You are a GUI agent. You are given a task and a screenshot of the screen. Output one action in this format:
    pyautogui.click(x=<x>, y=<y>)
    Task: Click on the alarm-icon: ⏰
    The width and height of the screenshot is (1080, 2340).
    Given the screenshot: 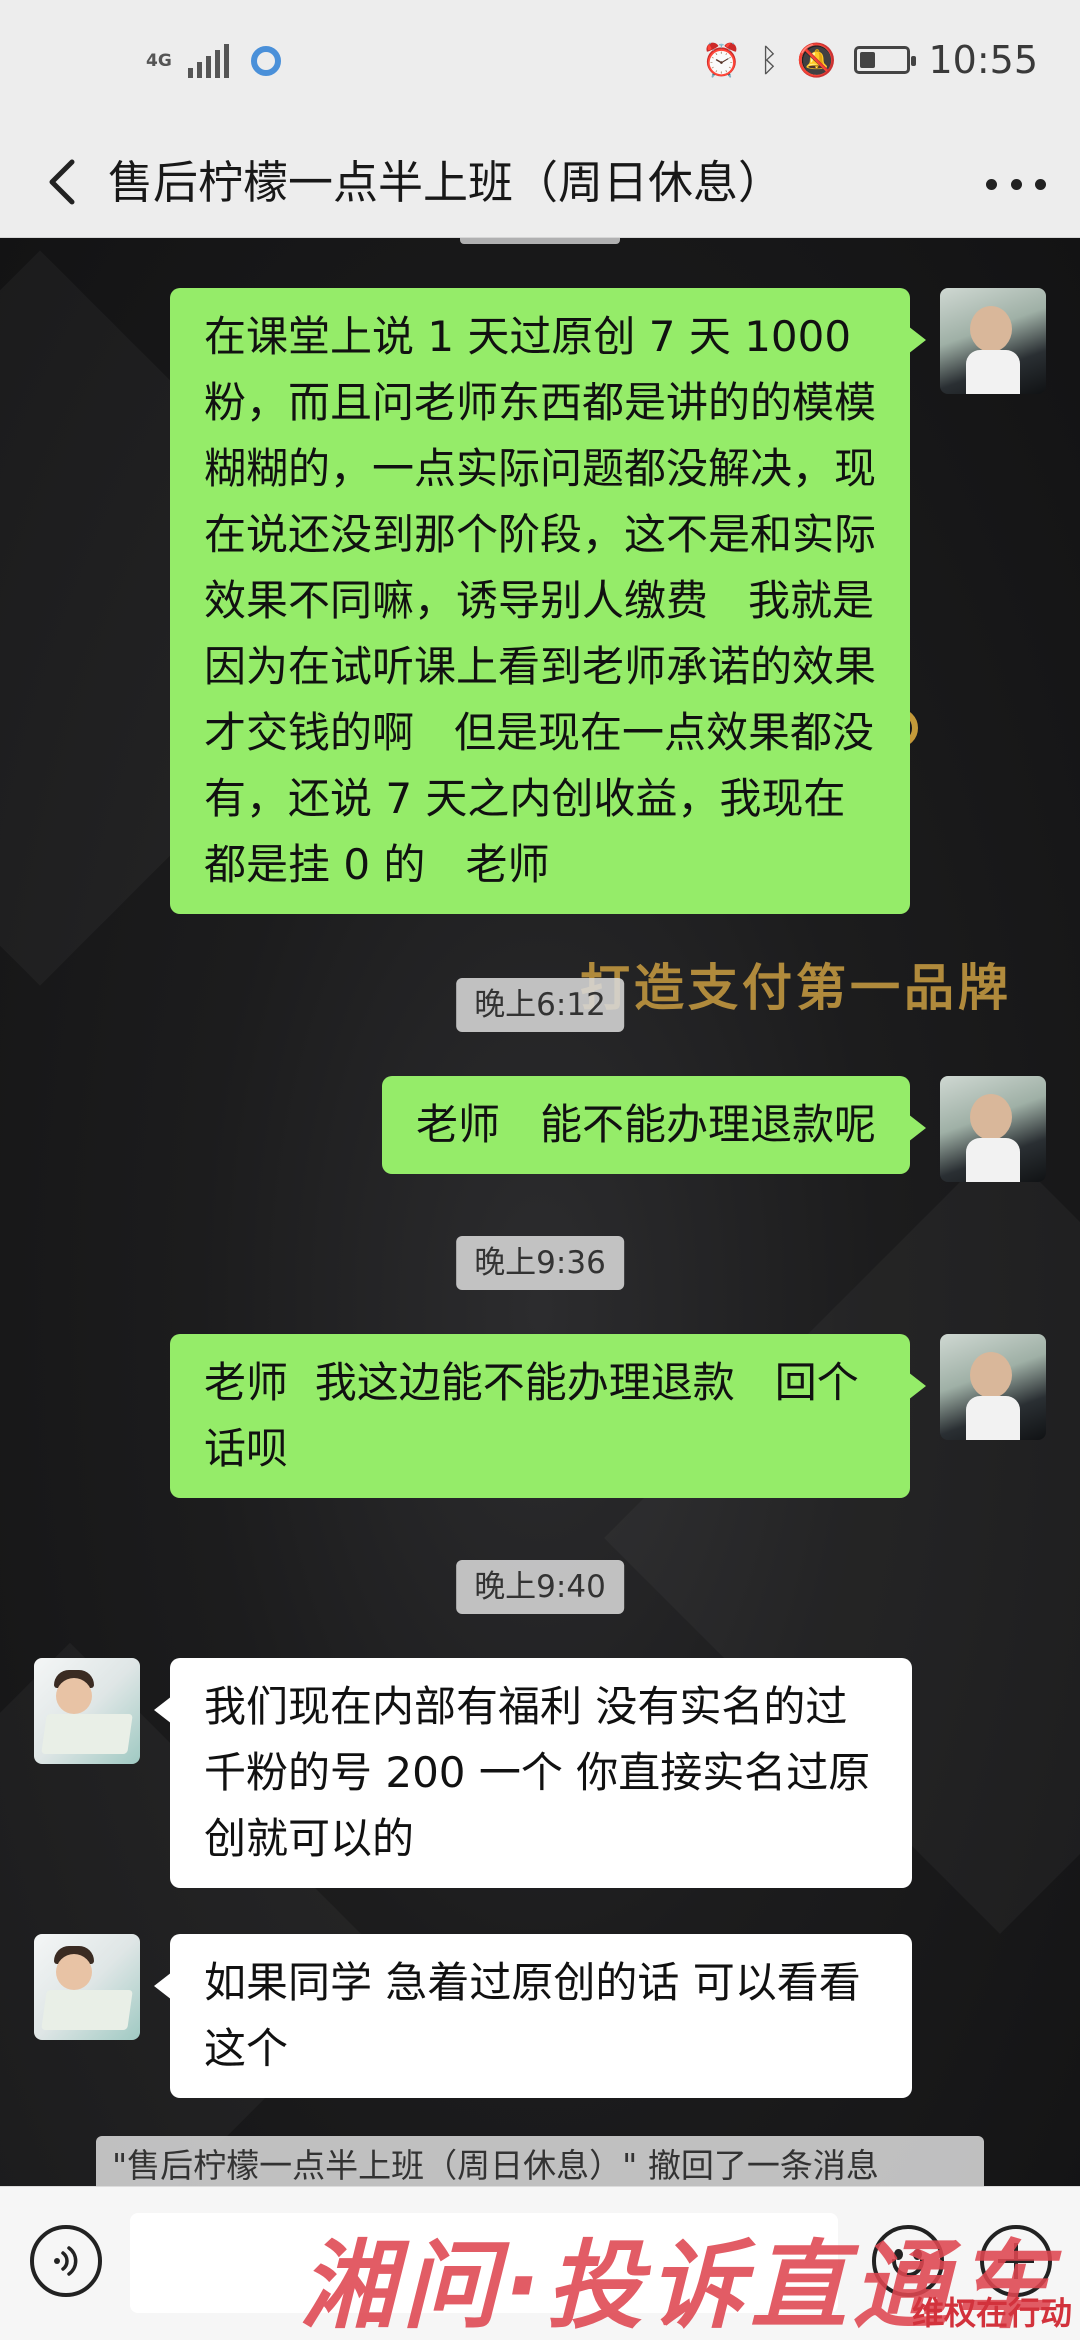 What is the action you would take?
    pyautogui.click(x=721, y=60)
    